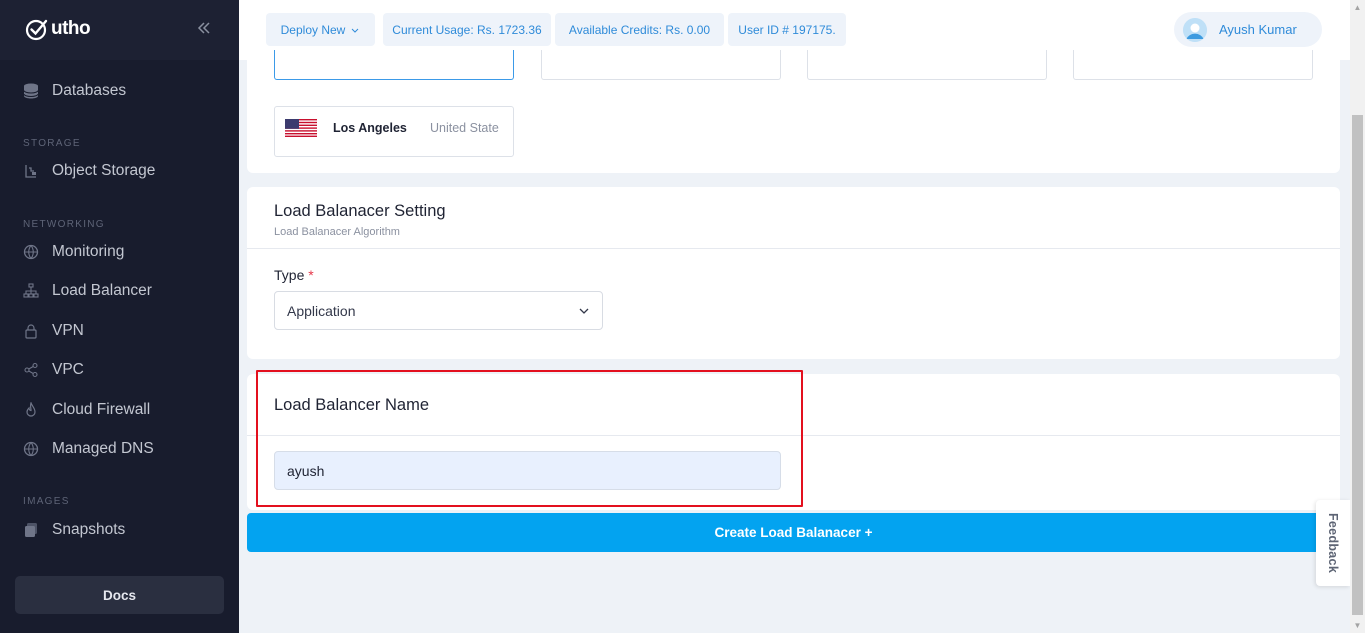 This screenshot has height=633, width=1365. What do you see at coordinates (1357, 365) in the screenshot?
I see `scrollbar-thumb` at bounding box center [1357, 365].